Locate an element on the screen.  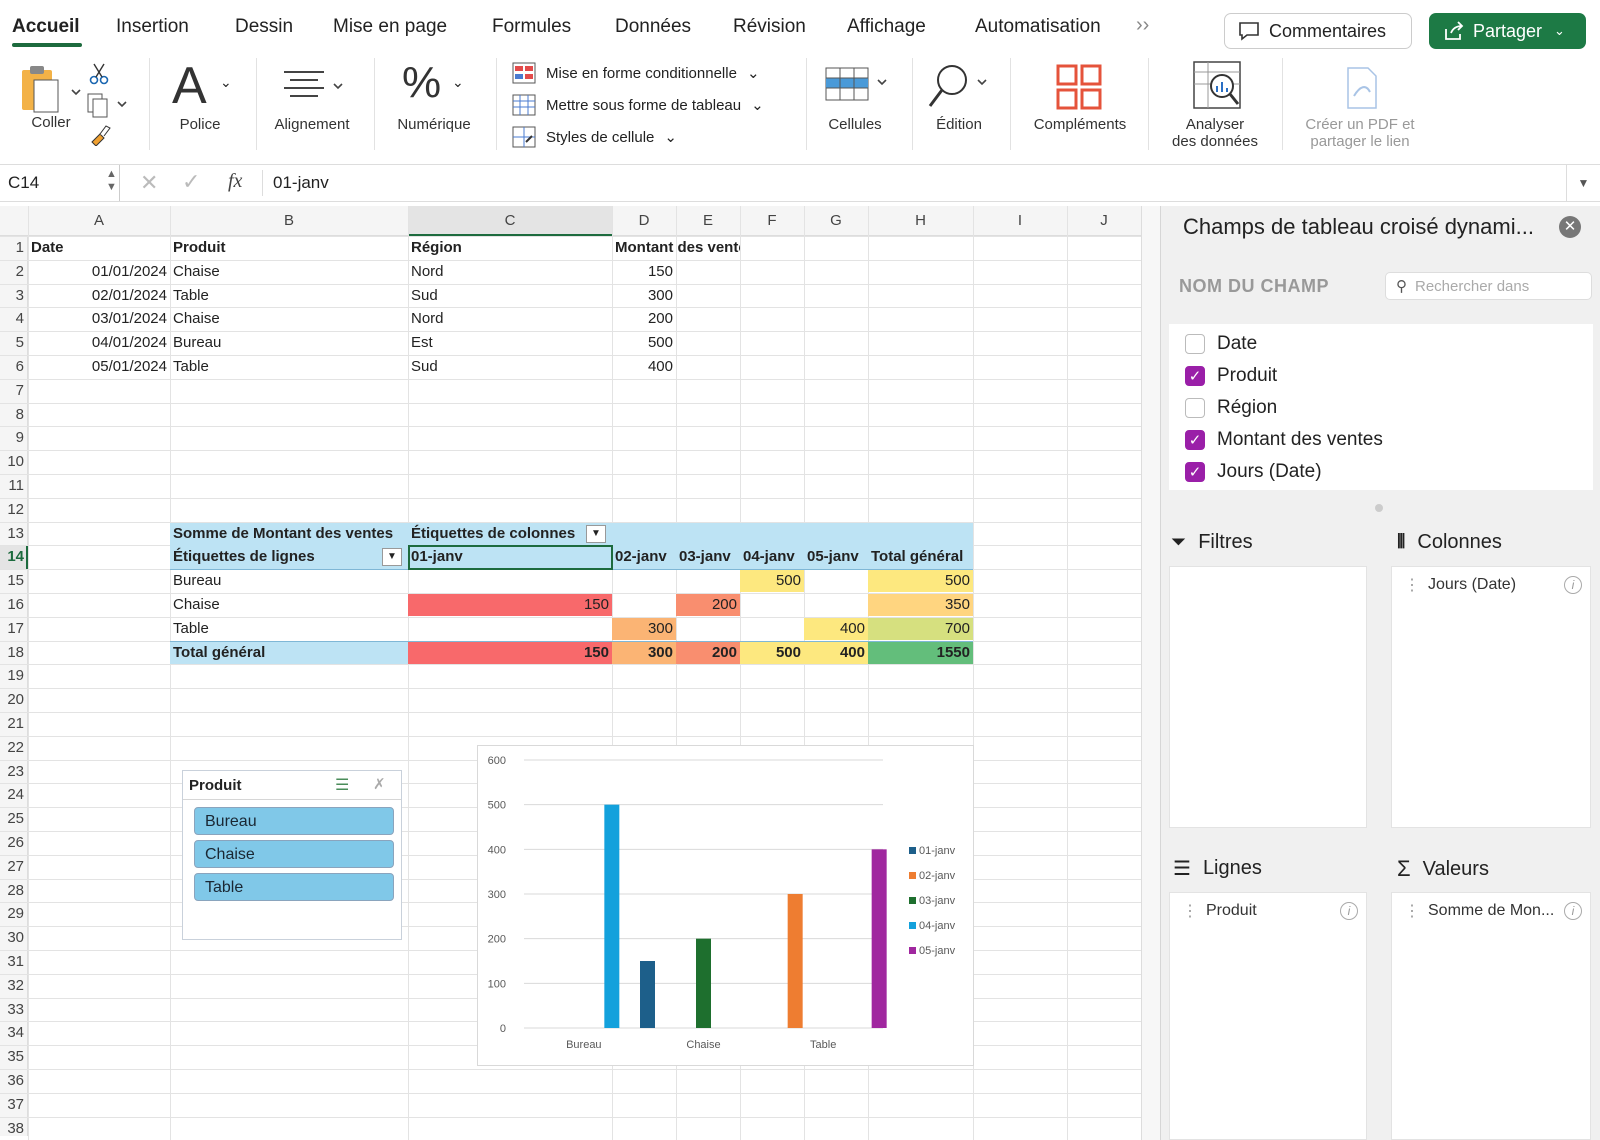
vertical-scrollbar is located at coordinates (1150, 673).